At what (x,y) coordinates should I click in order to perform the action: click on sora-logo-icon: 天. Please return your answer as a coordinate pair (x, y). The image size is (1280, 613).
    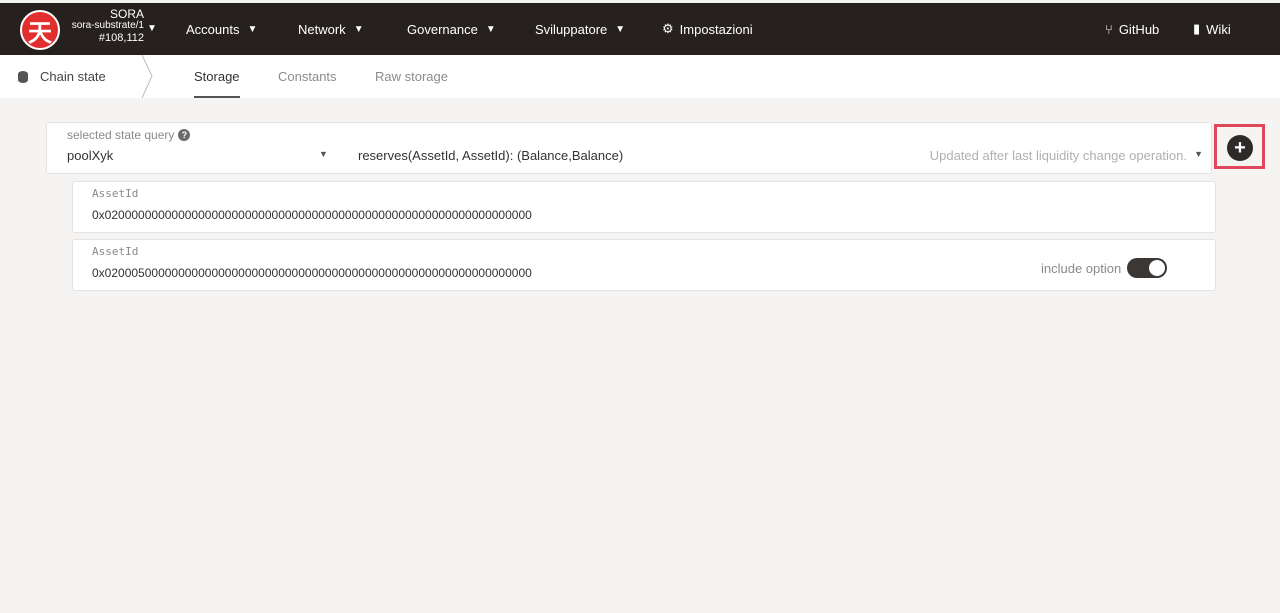
    Looking at the image, I should click on (40, 30).